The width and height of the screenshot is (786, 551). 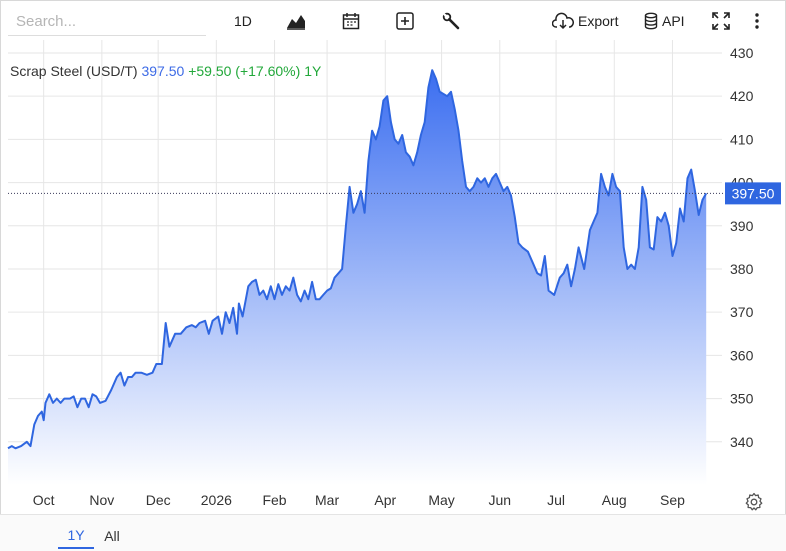 I want to click on x-tick-label: Jul, so click(x=556, y=500).